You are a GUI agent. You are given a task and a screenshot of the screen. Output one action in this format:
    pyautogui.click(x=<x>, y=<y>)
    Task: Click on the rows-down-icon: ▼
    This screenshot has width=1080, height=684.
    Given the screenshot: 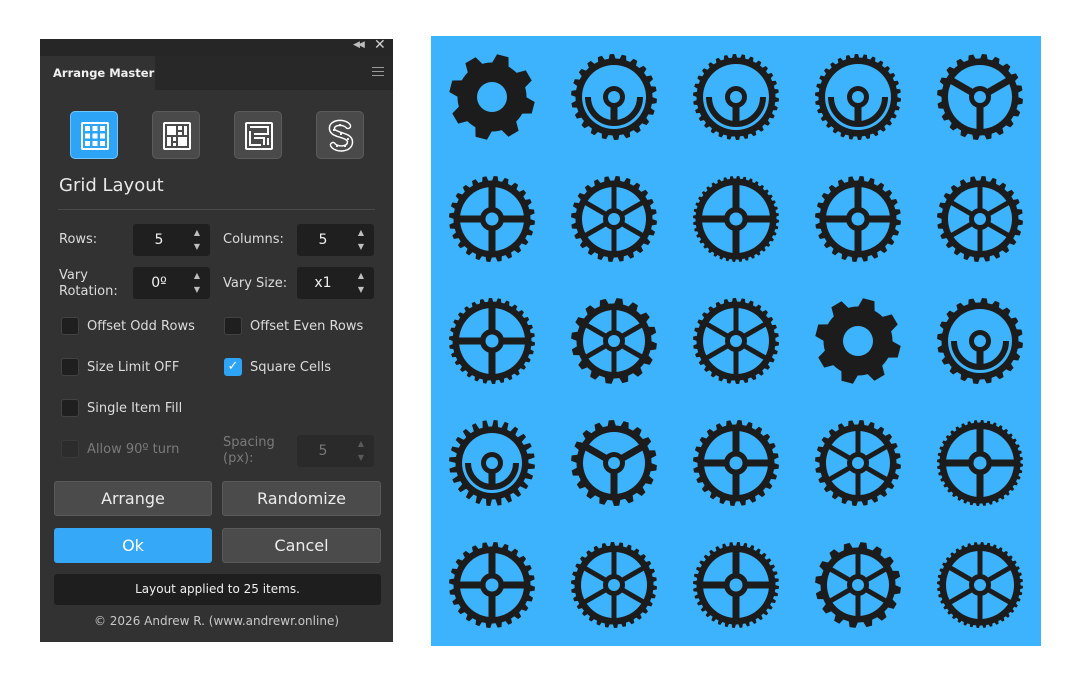 What is the action you would take?
    pyautogui.click(x=197, y=247)
    